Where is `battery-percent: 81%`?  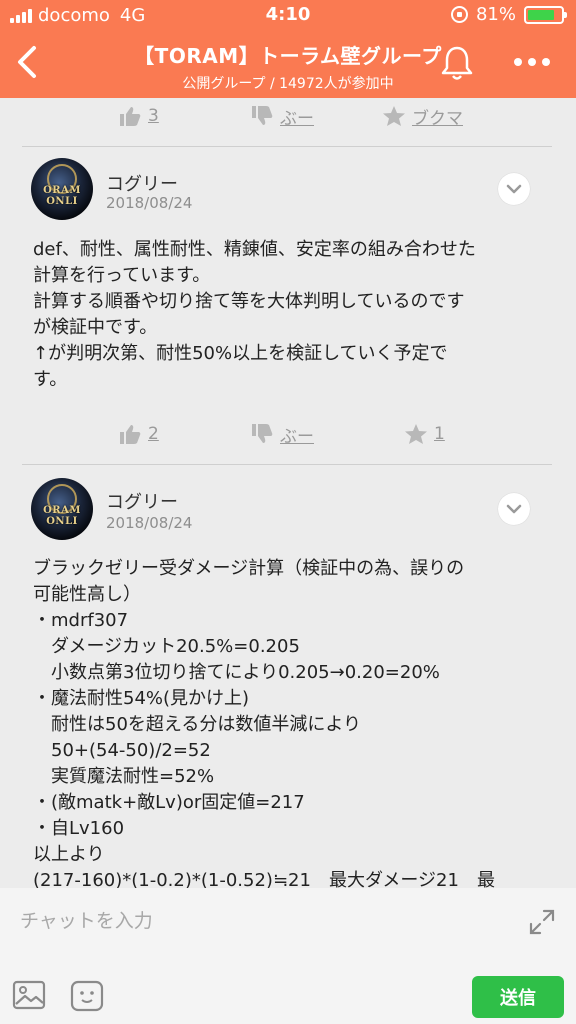 battery-percent: 81% is located at coordinates (495, 14).